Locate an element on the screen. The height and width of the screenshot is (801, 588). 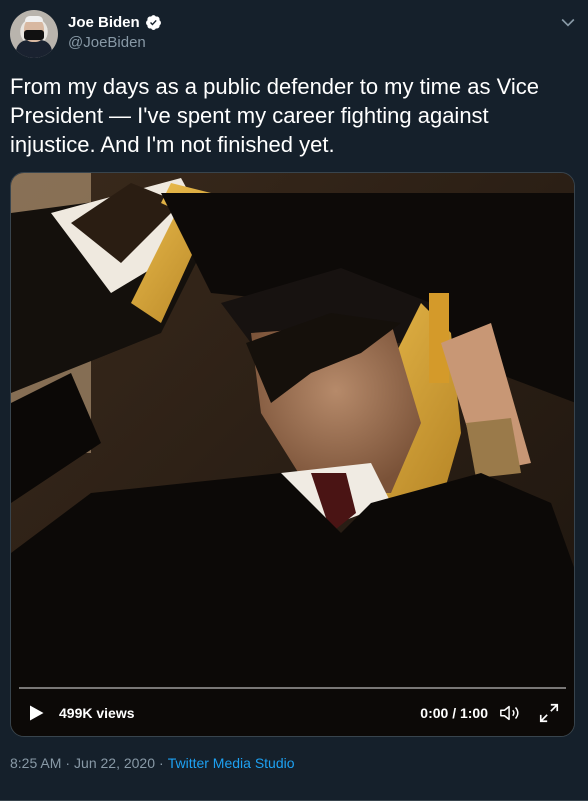
avatar is located at coordinates (34, 34).